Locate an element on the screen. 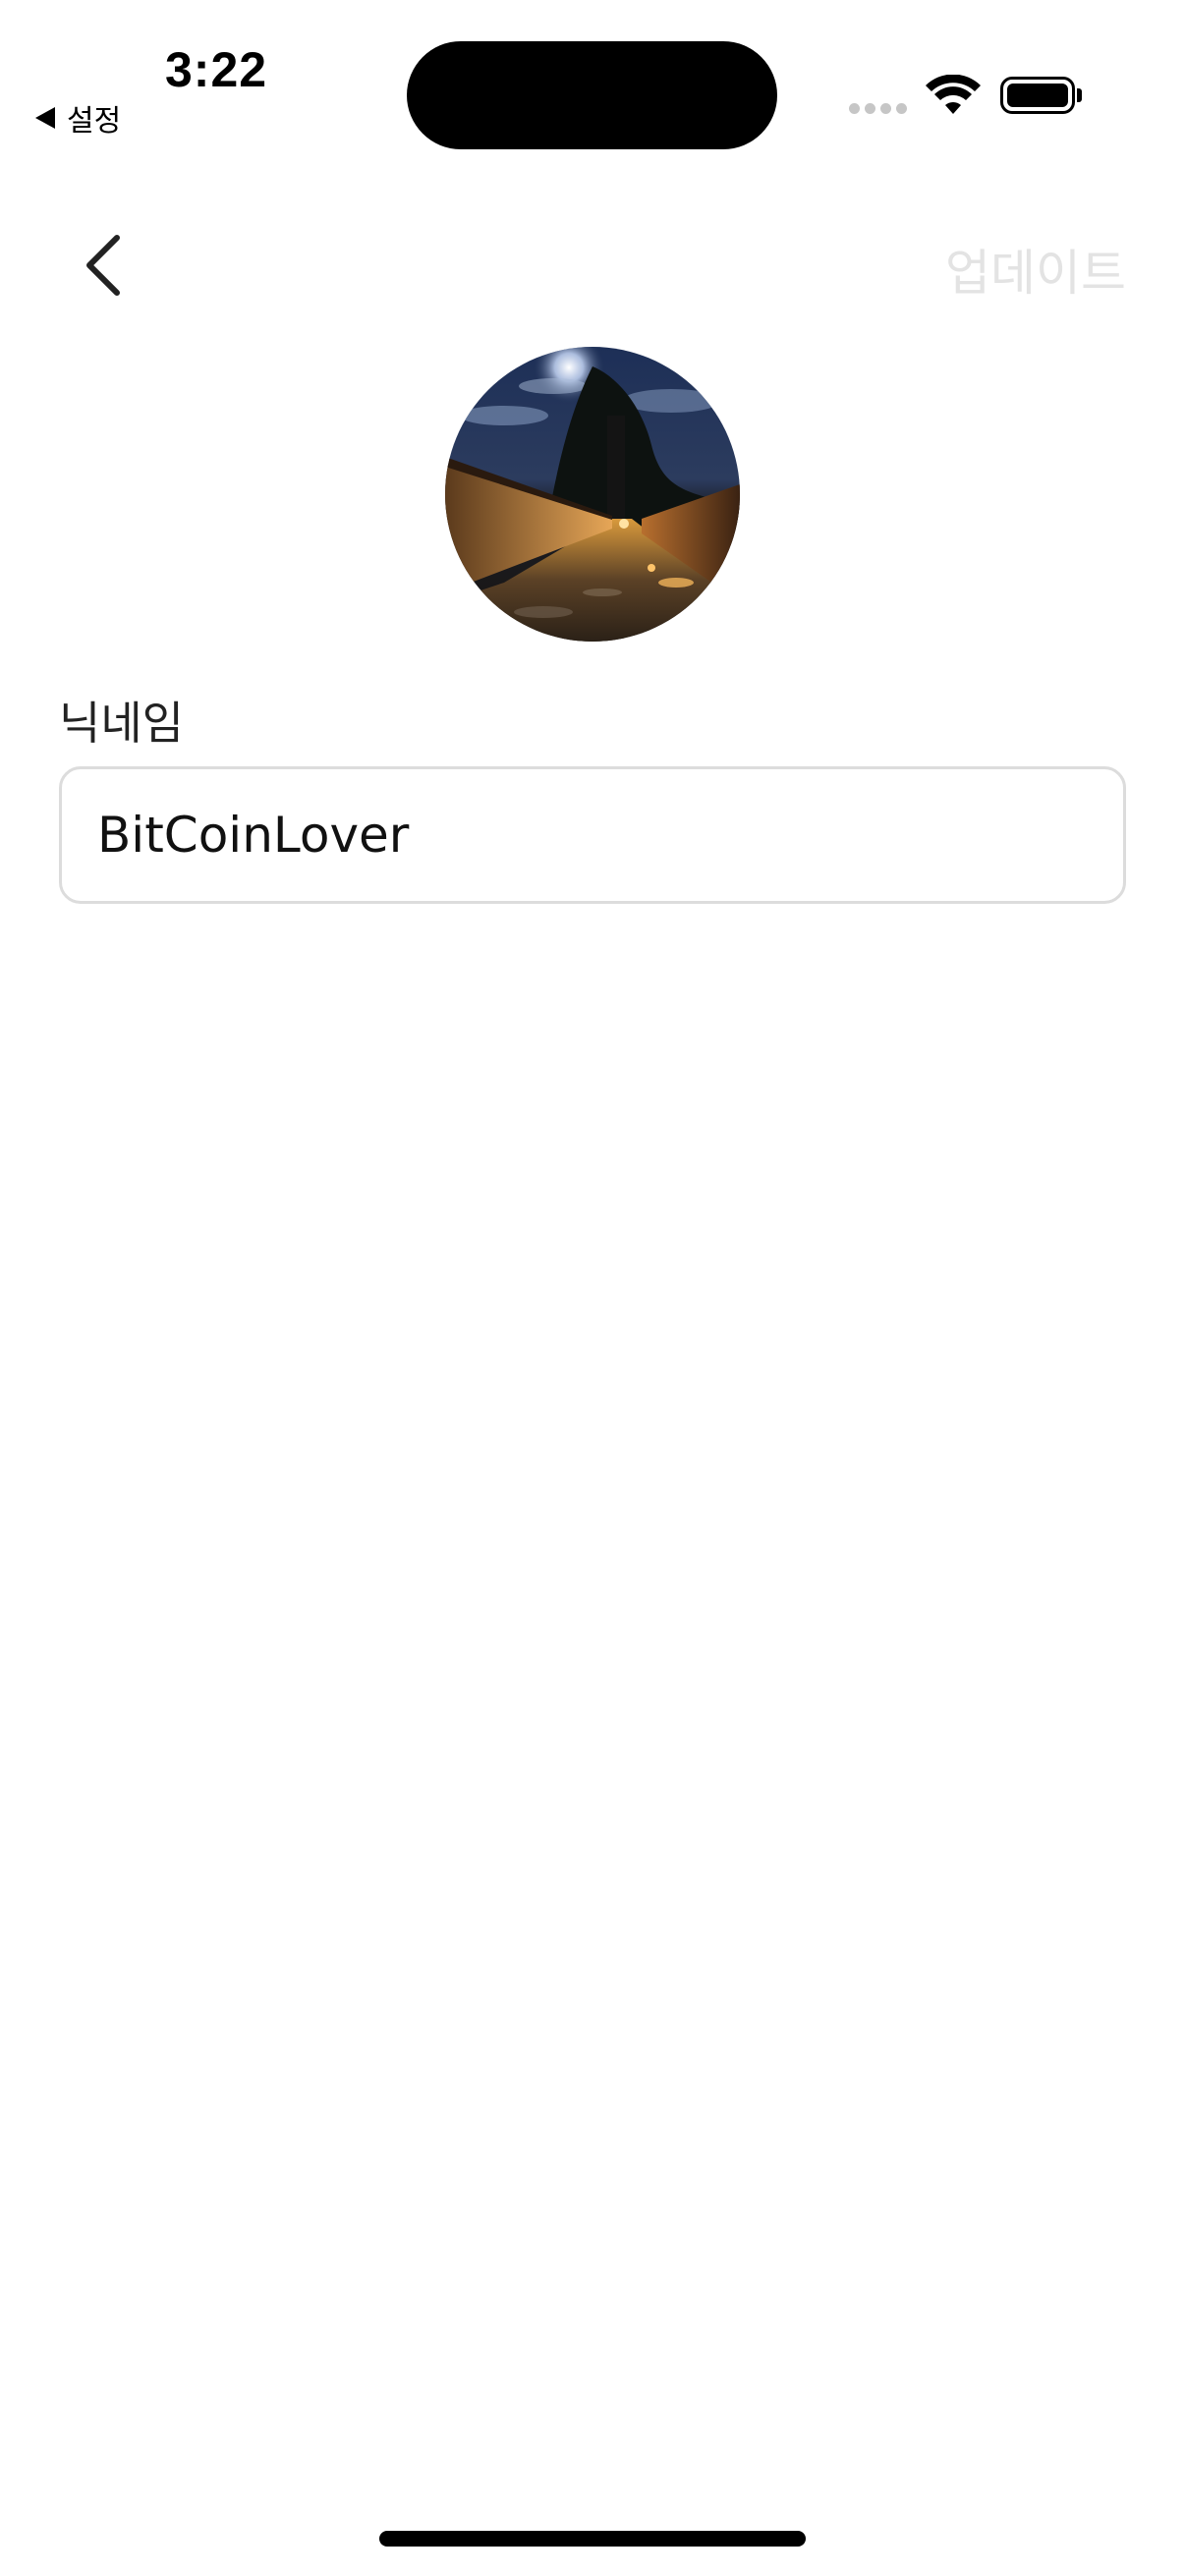 The image size is (1185, 2576). back-to-settings-link: 설정 is located at coordinates (78, 118).